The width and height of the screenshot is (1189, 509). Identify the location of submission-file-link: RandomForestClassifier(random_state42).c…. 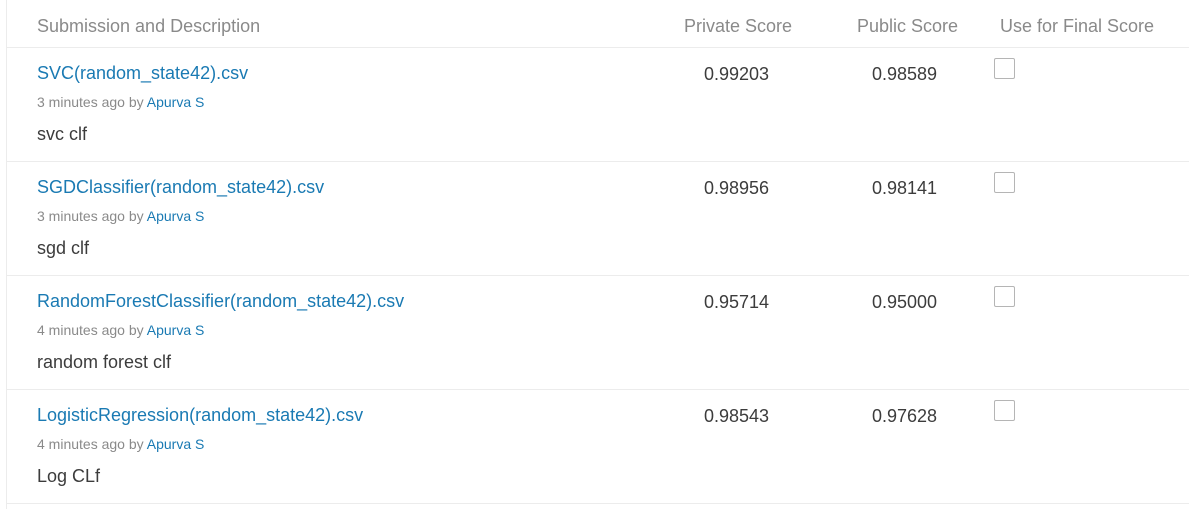
(220, 301).